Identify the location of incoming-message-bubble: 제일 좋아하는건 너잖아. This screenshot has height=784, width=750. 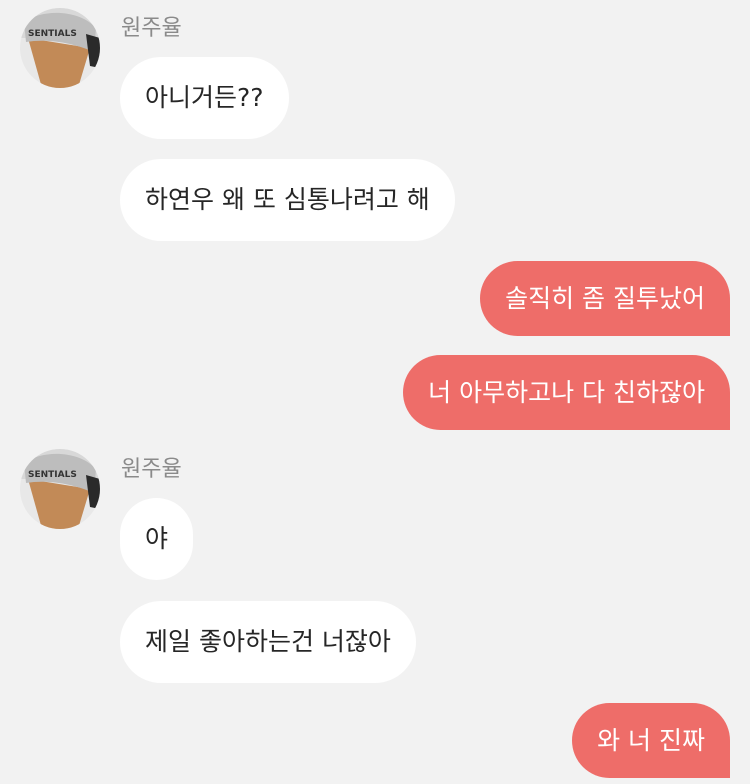
(268, 642).